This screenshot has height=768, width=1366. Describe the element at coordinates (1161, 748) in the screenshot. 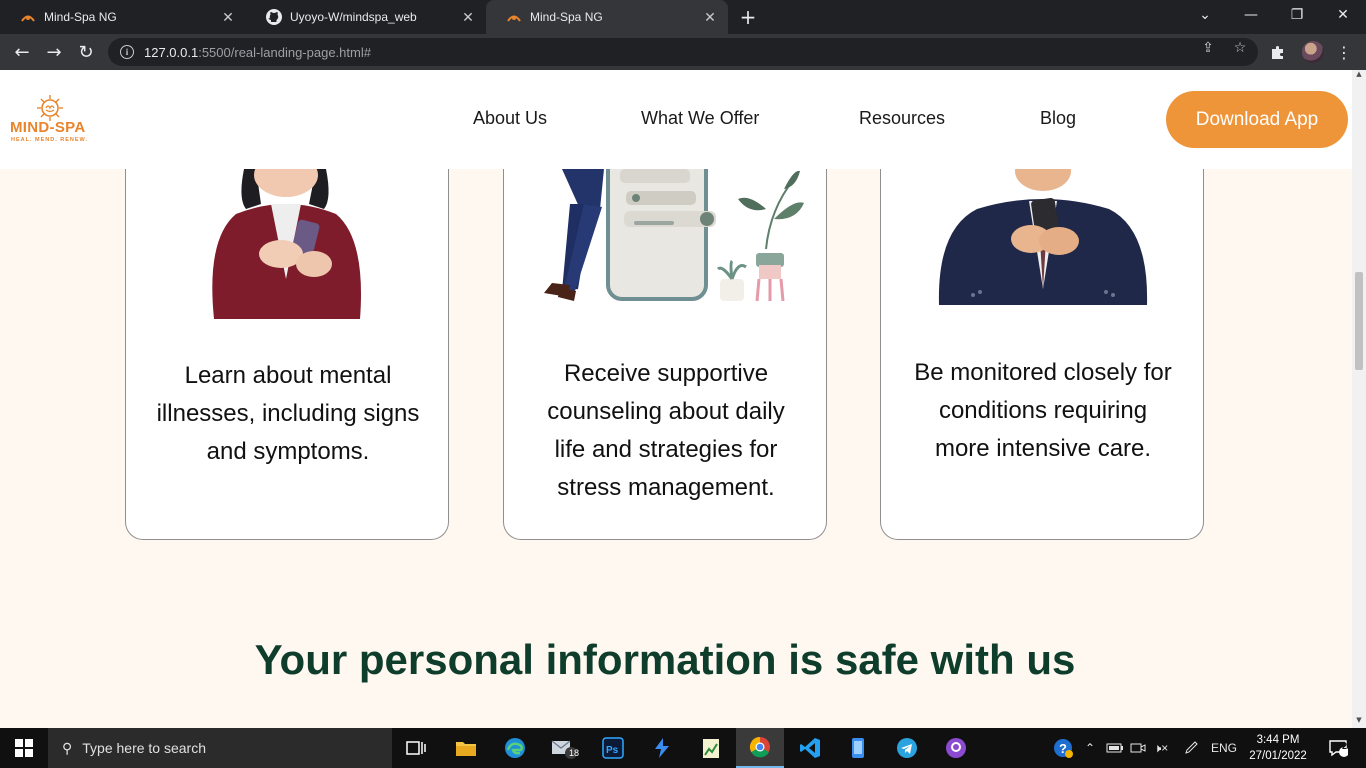

I see `speaker-muted-icon: 🕨×` at that location.